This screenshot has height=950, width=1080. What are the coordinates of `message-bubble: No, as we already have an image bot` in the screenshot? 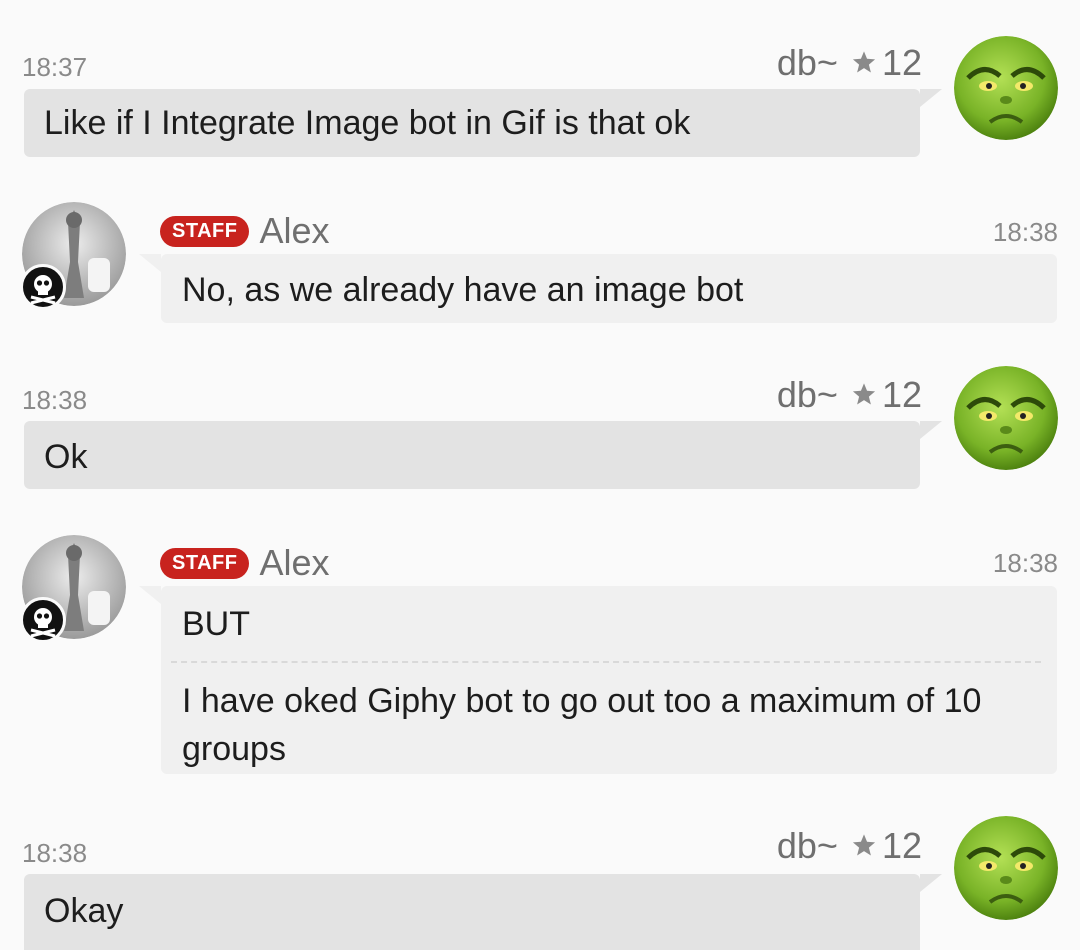 It's located at (609, 288).